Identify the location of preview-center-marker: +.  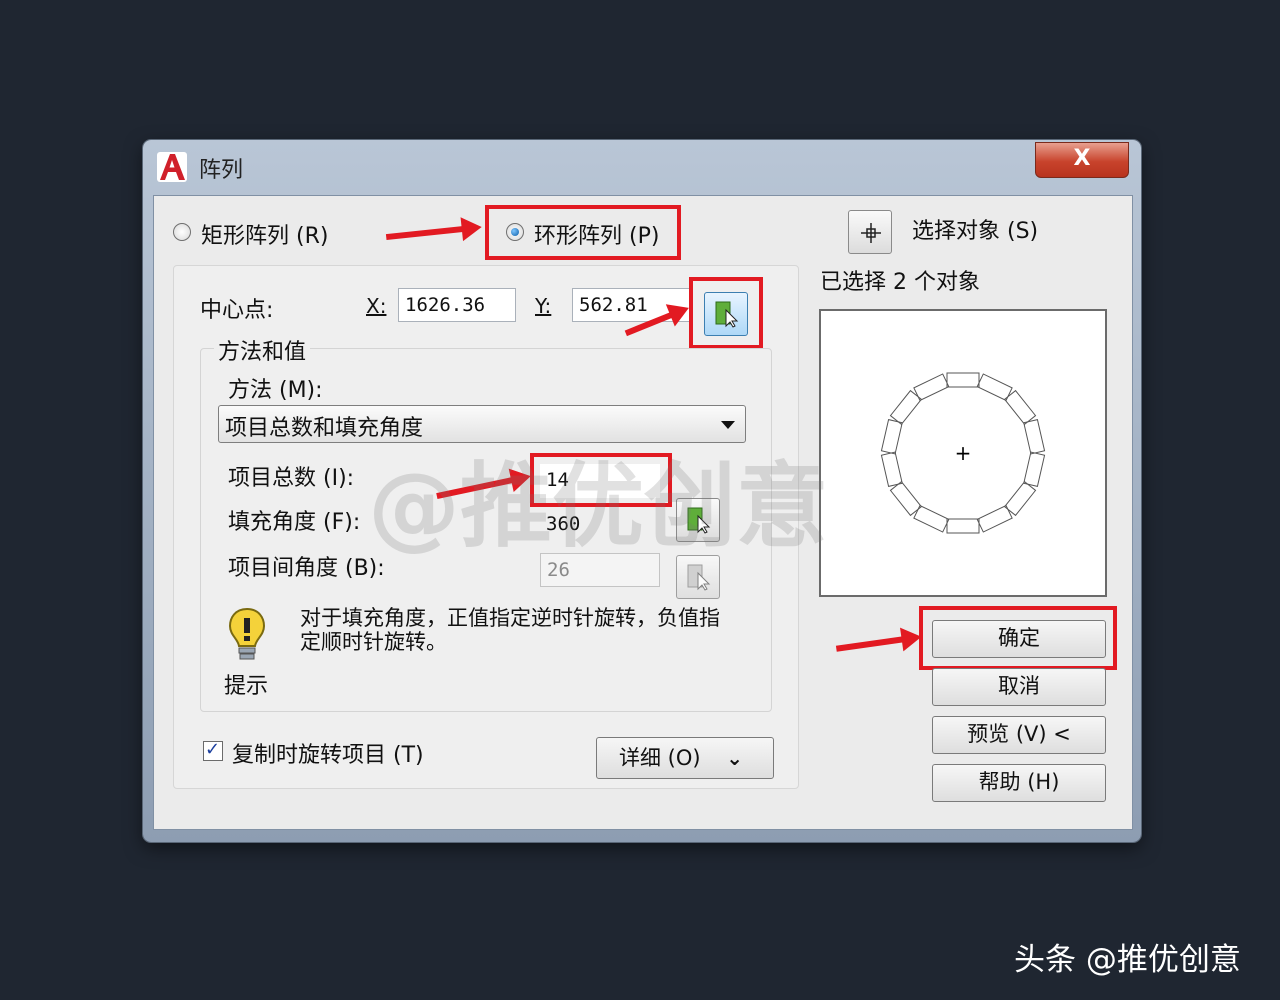
(963, 453).